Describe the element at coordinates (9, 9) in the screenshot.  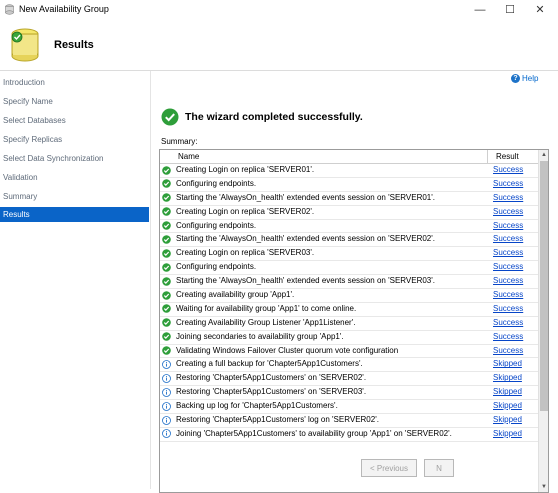
I see `app-icon` at that location.